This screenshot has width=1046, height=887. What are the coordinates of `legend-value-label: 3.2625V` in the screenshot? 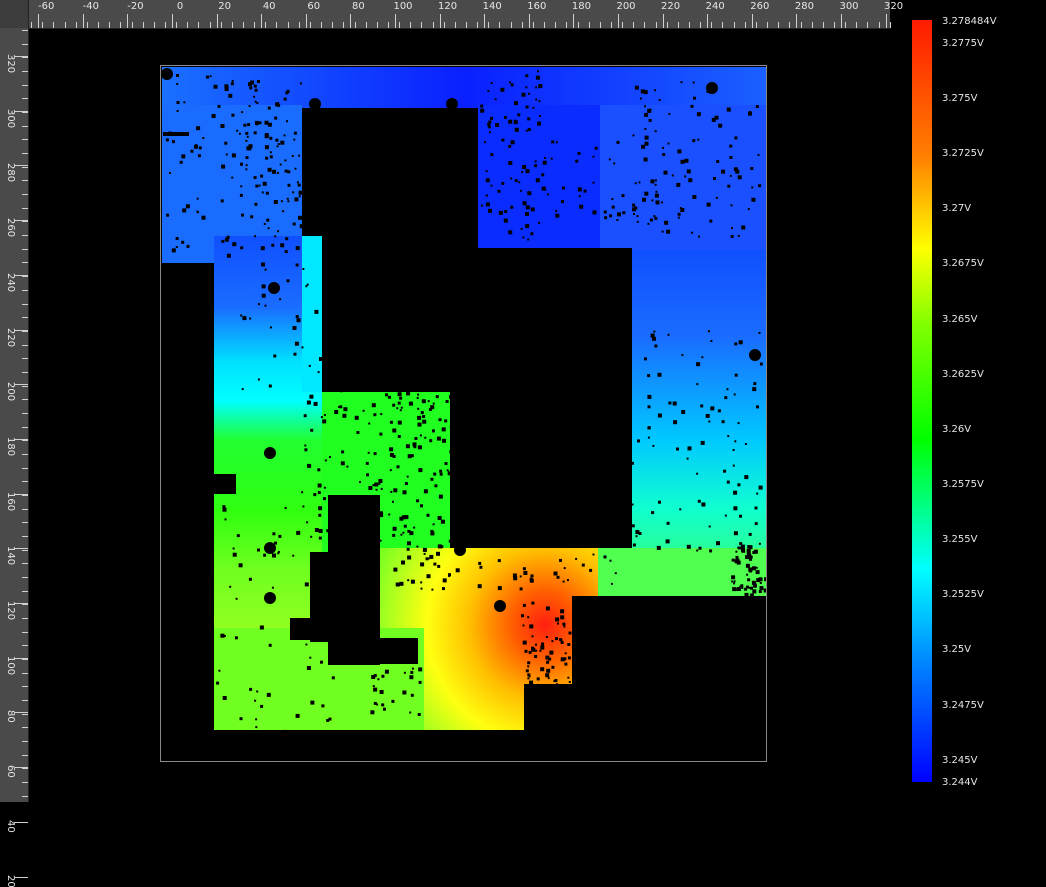 It's located at (963, 374).